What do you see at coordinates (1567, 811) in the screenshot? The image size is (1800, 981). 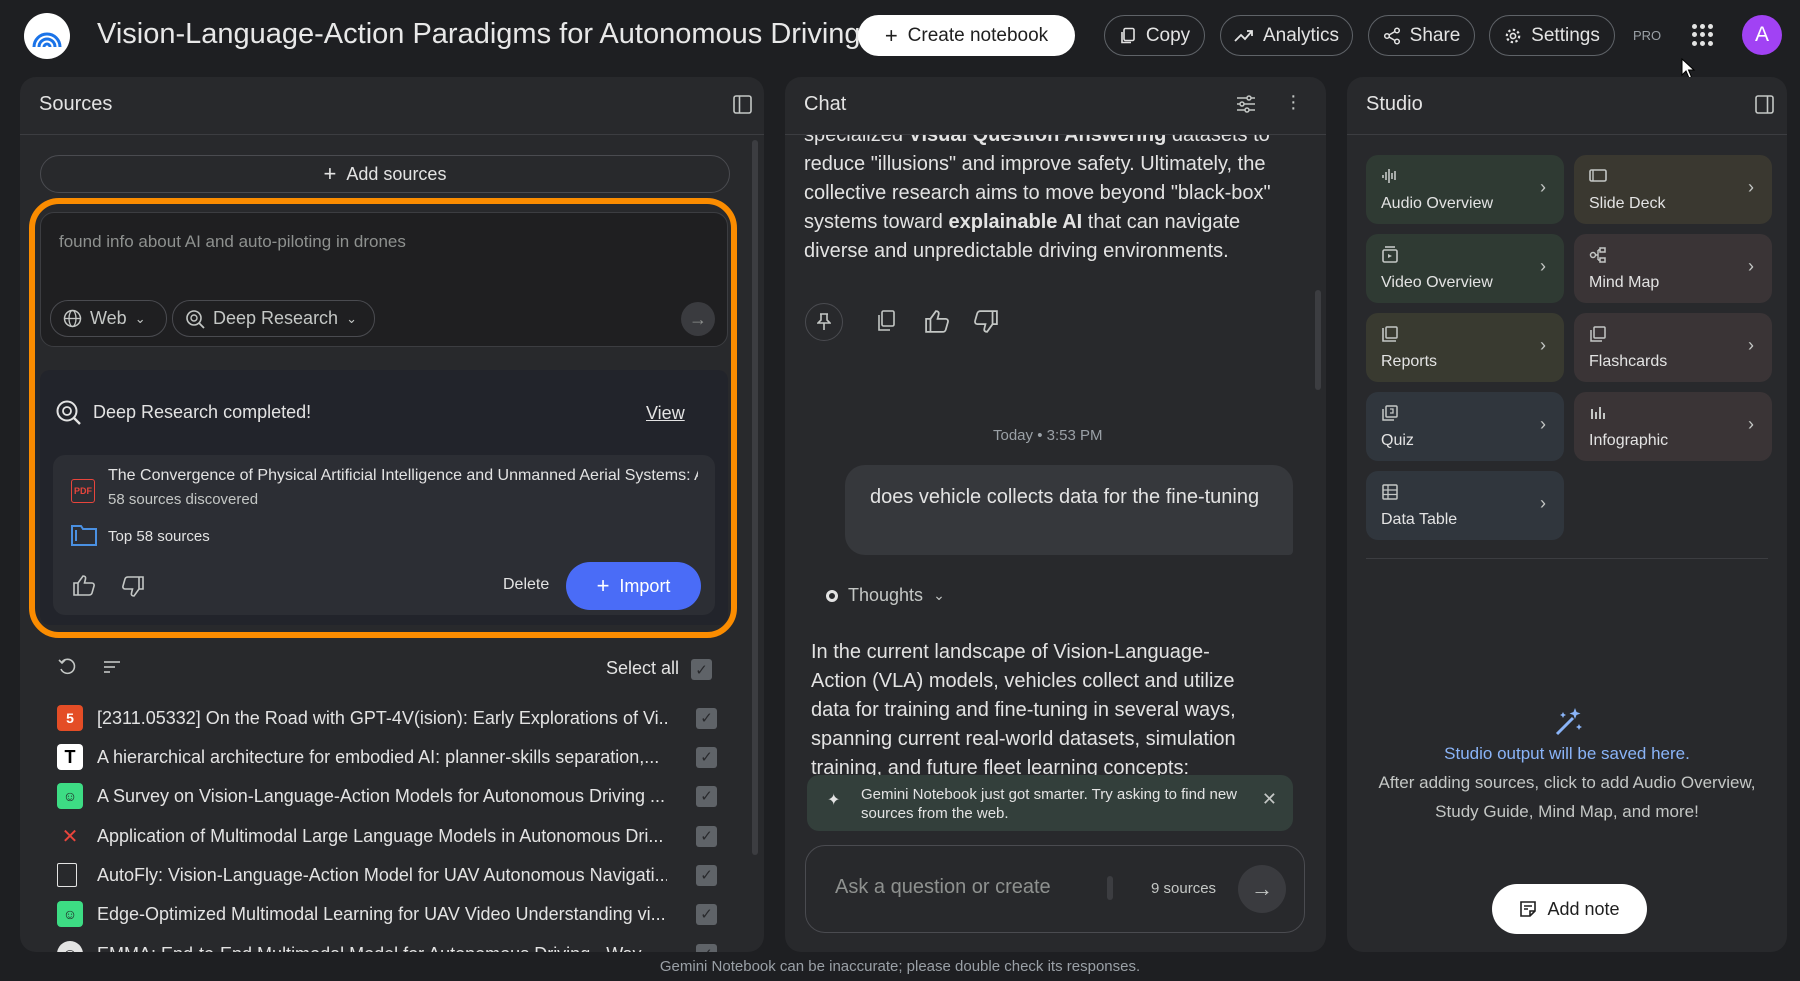 I see `studio-empty-line2: Study Guide, Mind Map, and more!` at bounding box center [1567, 811].